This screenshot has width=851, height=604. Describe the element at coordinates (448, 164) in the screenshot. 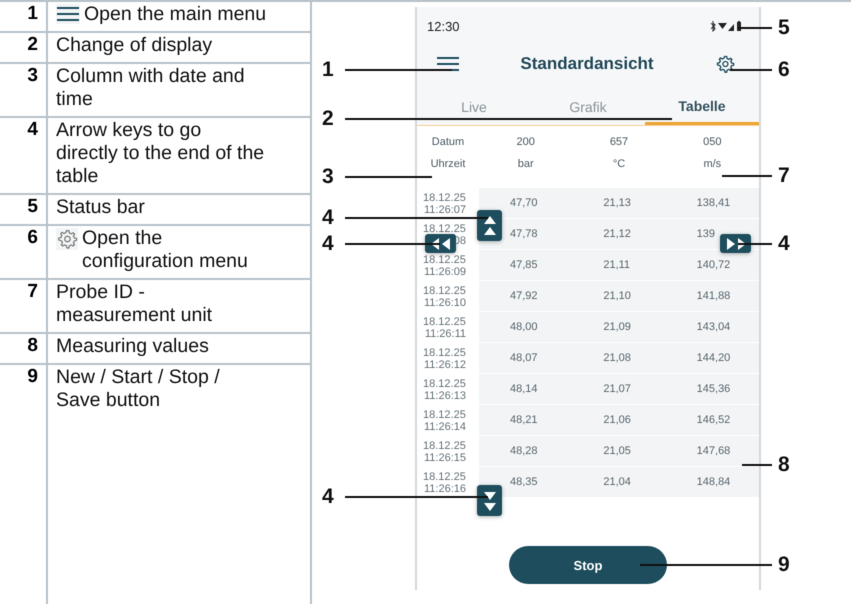

I see `unit-label: Uhrzeit` at that location.